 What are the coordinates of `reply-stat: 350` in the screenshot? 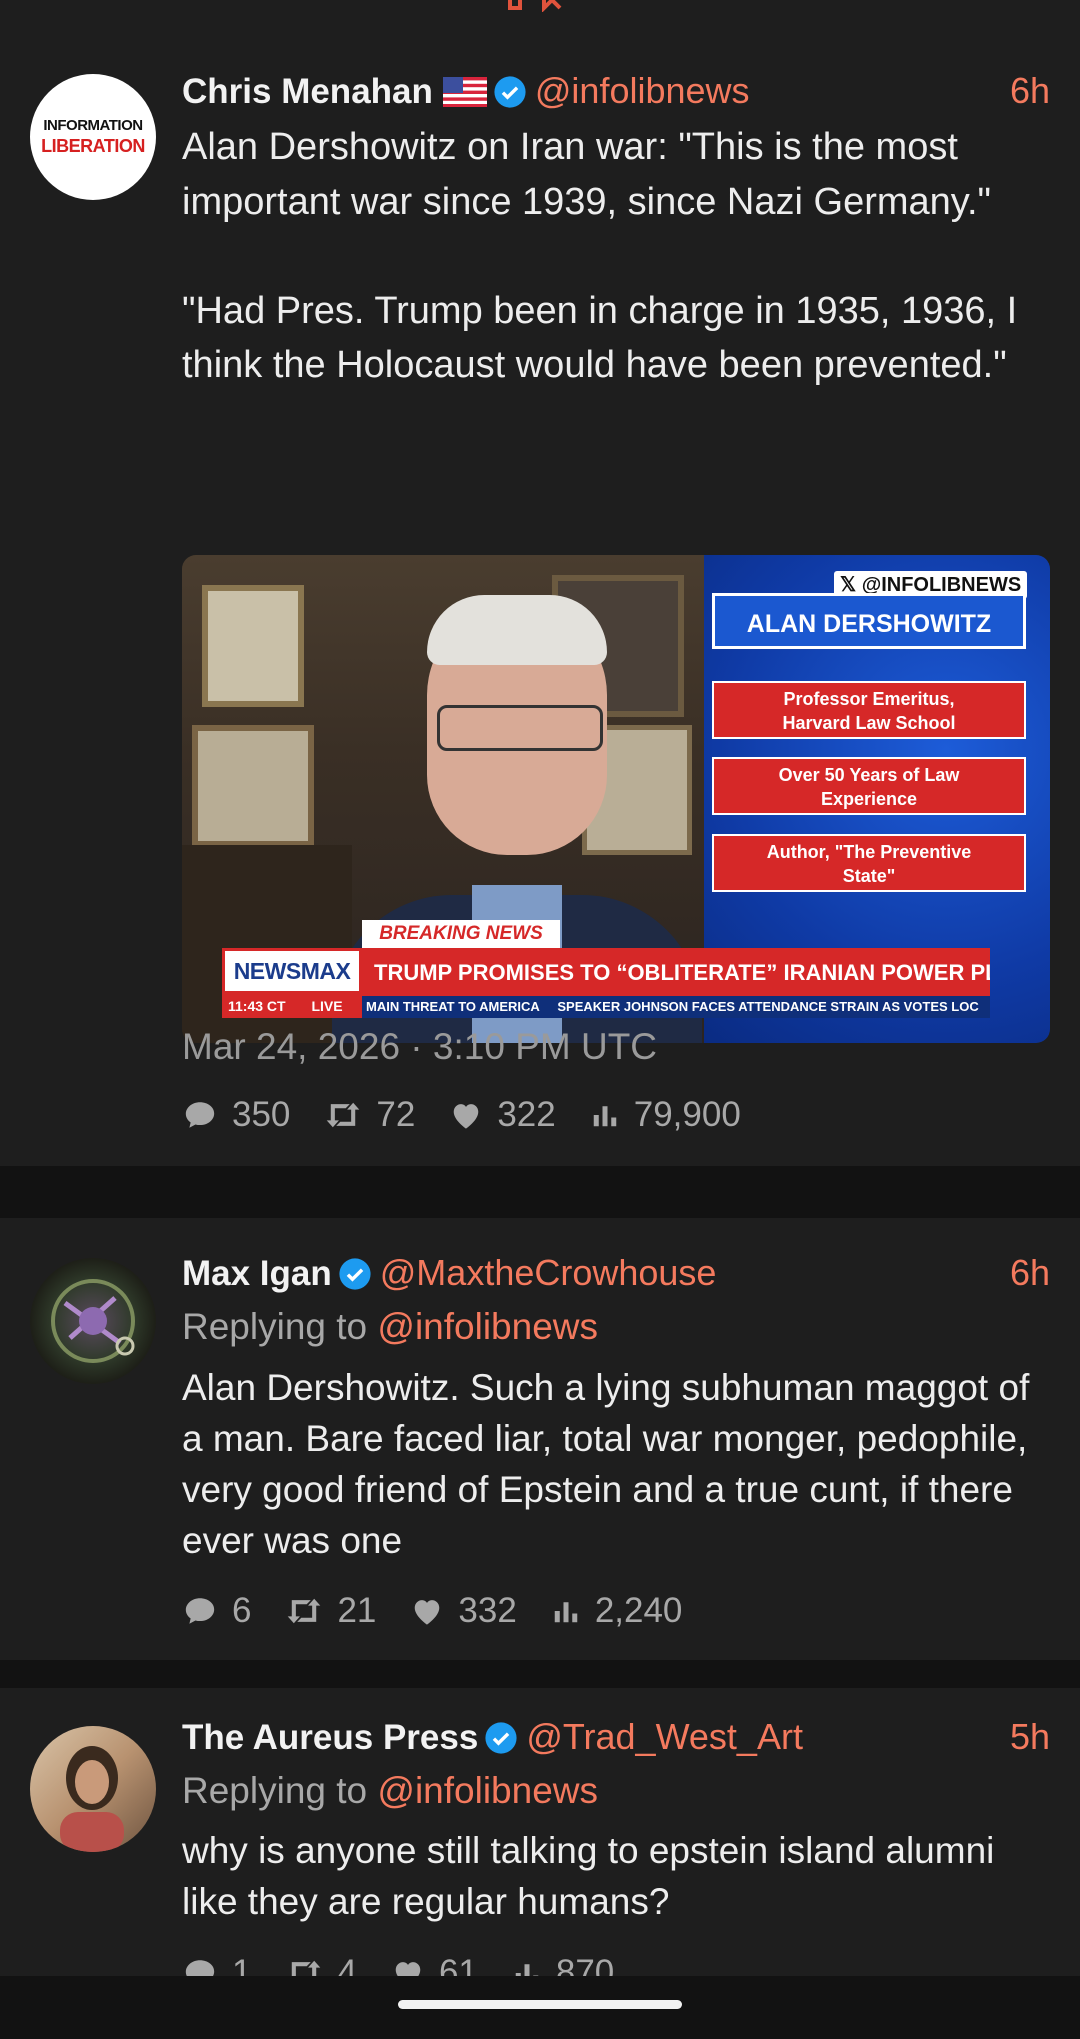 It's located at (236, 1115).